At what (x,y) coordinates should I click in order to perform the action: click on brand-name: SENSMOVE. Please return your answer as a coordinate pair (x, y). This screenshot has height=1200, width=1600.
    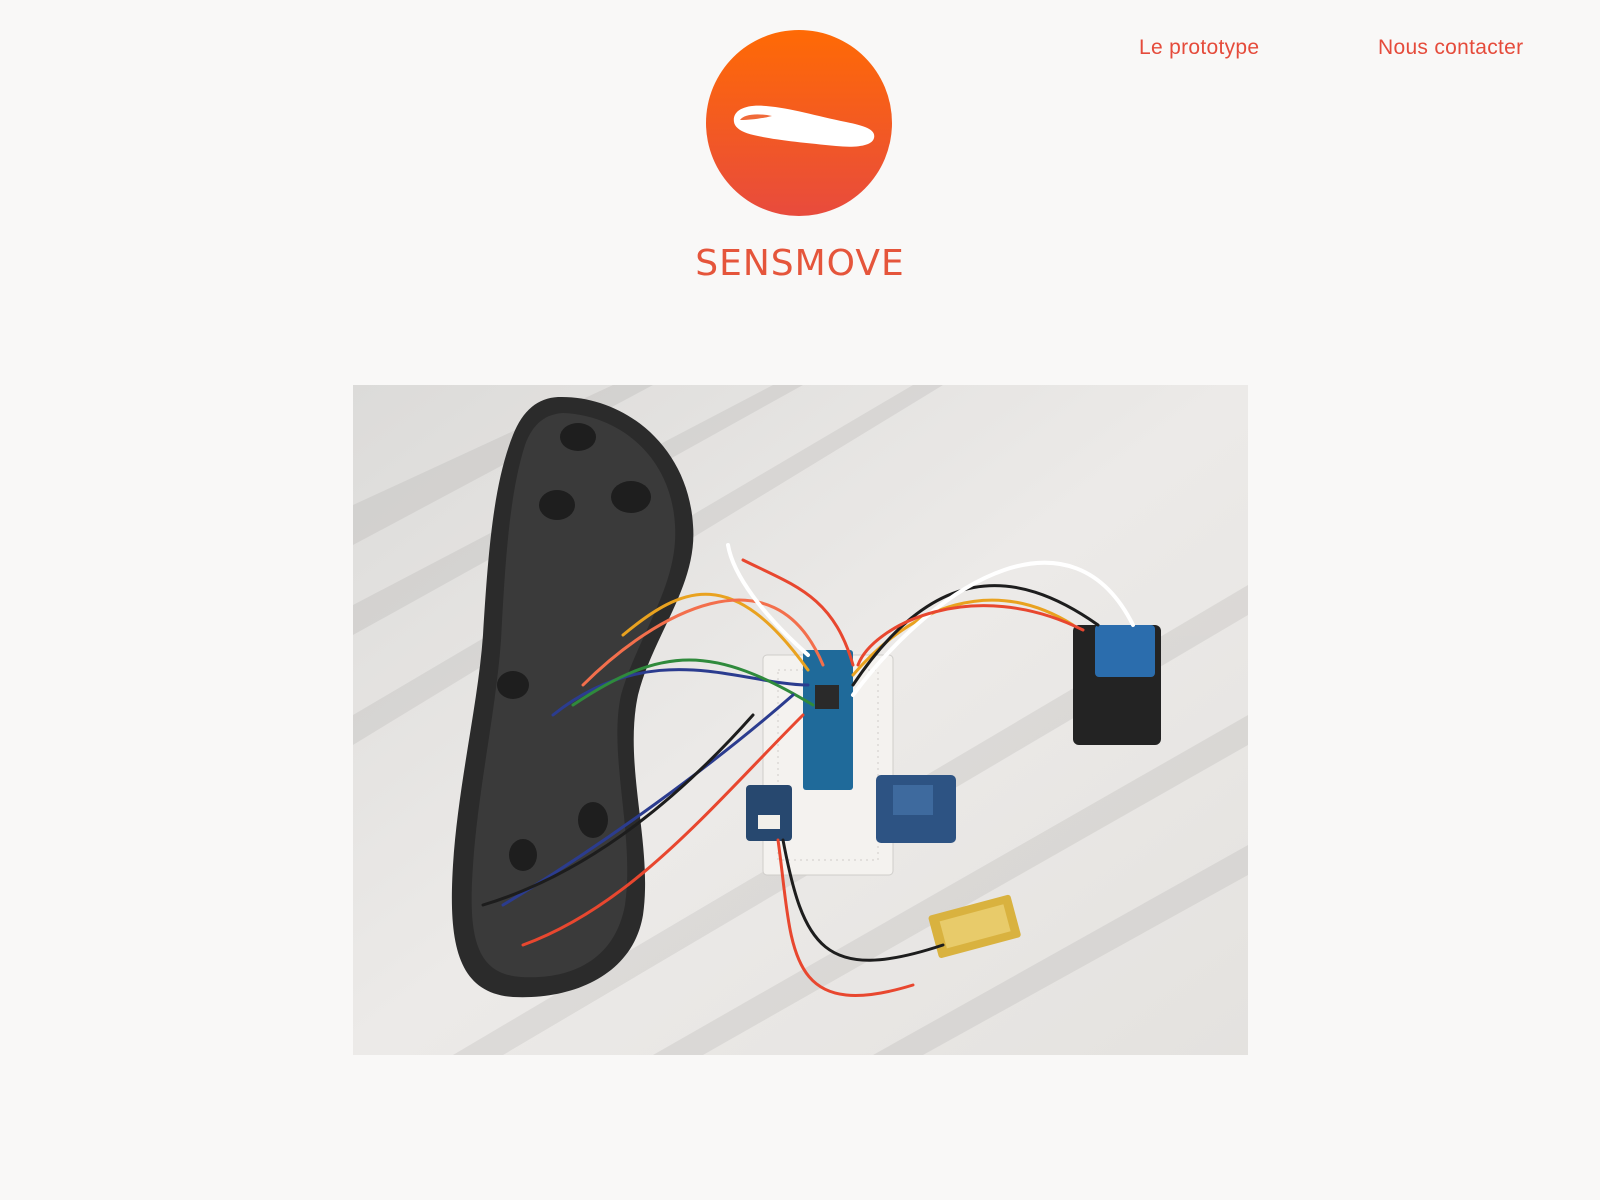
    Looking at the image, I should click on (800, 263).